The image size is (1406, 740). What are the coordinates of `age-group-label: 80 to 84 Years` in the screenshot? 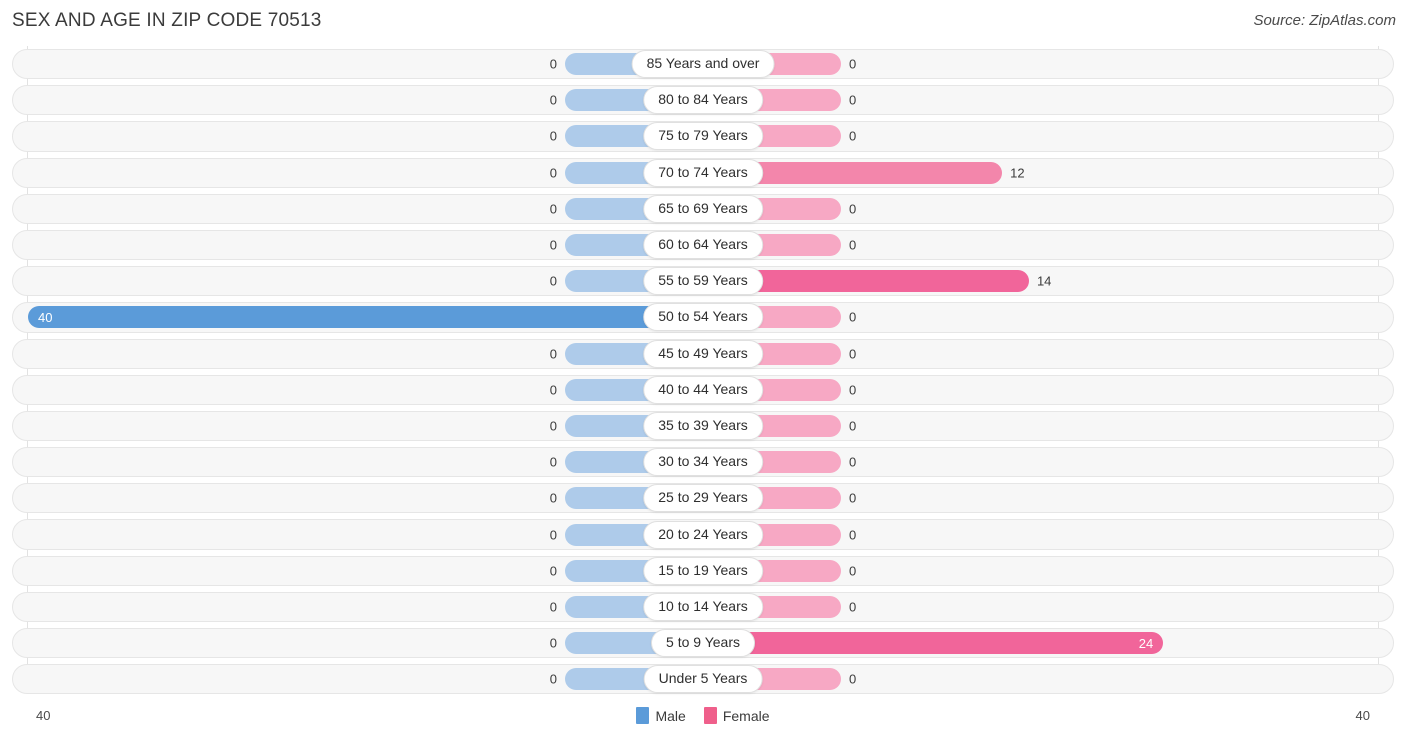 It's located at (703, 100).